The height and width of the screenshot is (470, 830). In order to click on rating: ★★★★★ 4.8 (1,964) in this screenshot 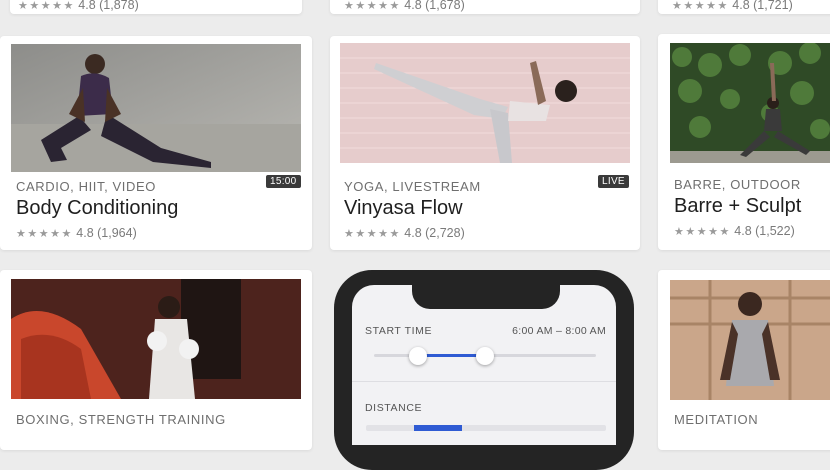, I will do `click(76, 233)`.